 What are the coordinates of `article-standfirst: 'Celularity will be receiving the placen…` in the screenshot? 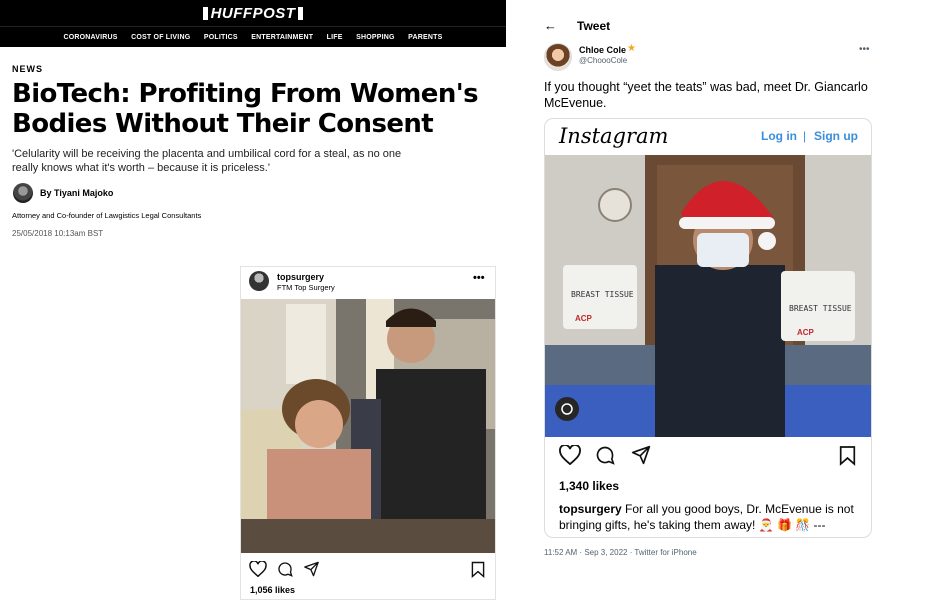 It's located at (207, 161).